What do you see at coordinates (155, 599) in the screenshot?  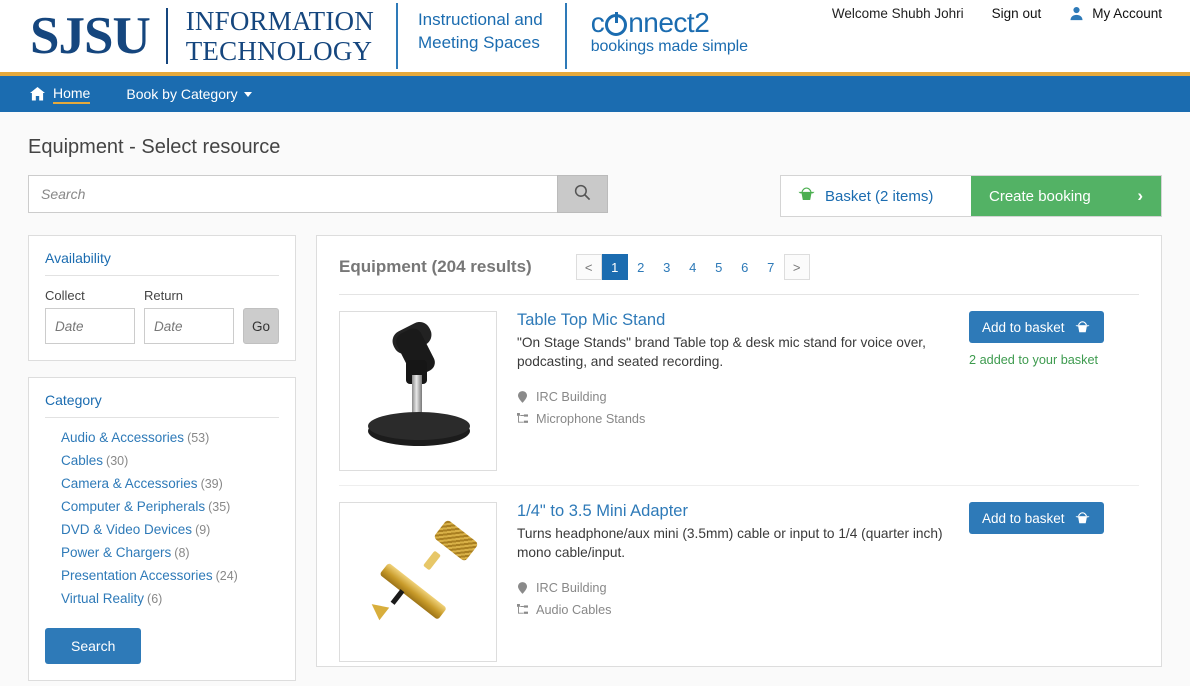 I see `category-count: (6)` at bounding box center [155, 599].